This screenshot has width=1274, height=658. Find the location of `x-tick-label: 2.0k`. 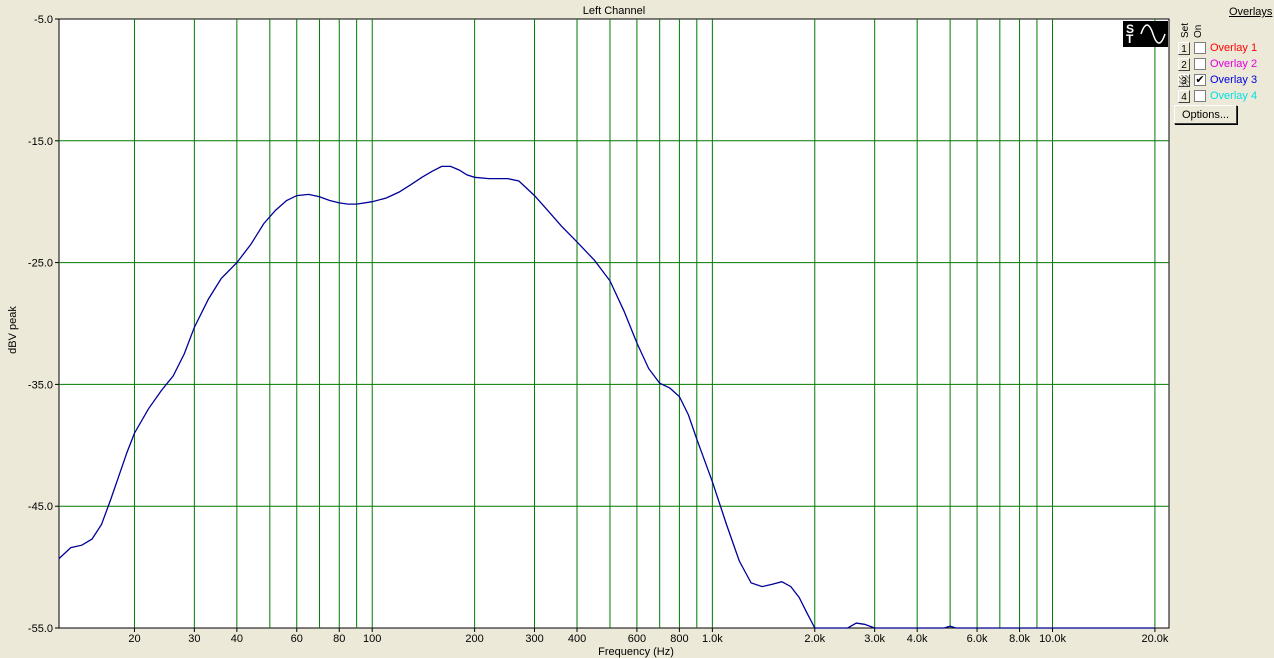

x-tick-label: 2.0k is located at coordinates (814, 639).